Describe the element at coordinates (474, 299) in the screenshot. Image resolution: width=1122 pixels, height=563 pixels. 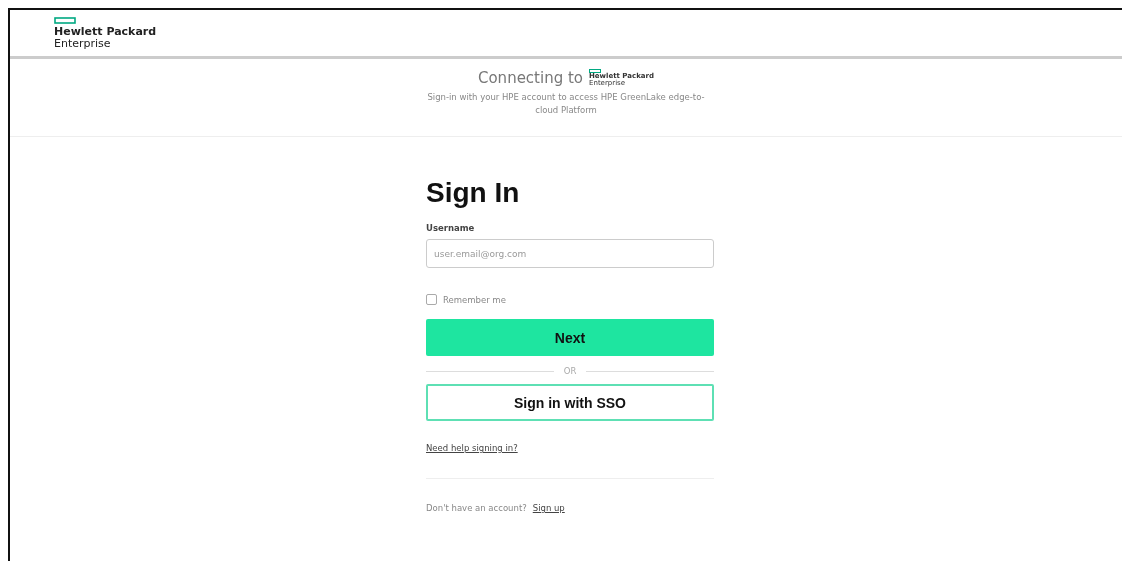
I see `checkbox-label: Remember me` at that location.